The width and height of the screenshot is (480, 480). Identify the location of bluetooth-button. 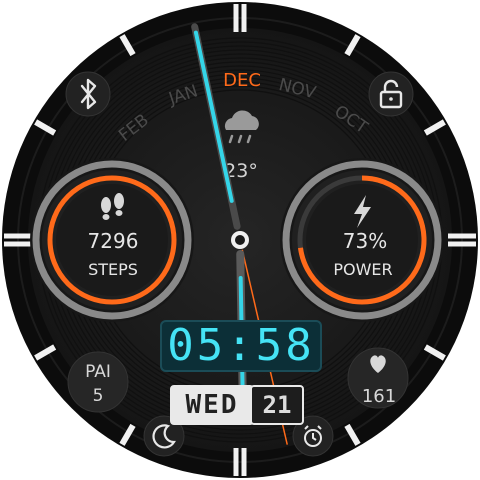
(88, 94).